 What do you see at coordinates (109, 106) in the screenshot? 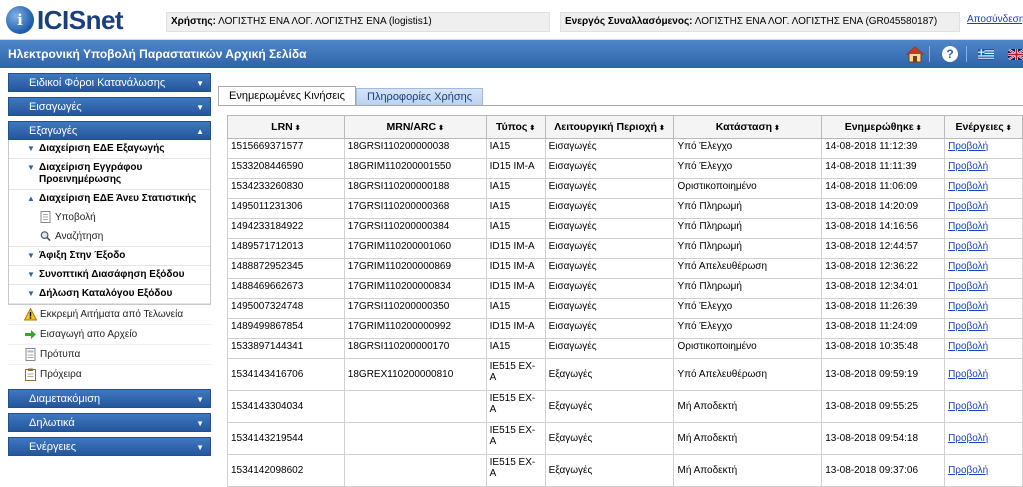
I see `sidebar-section-imports: Εισαγωγές ▼` at bounding box center [109, 106].